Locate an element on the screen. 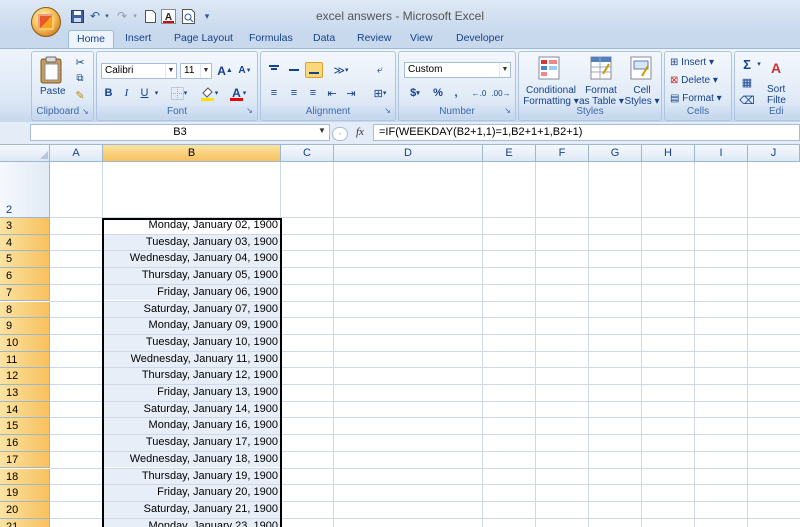  font-size-combo: 11 ▼ is located at coordinates (196, 71).